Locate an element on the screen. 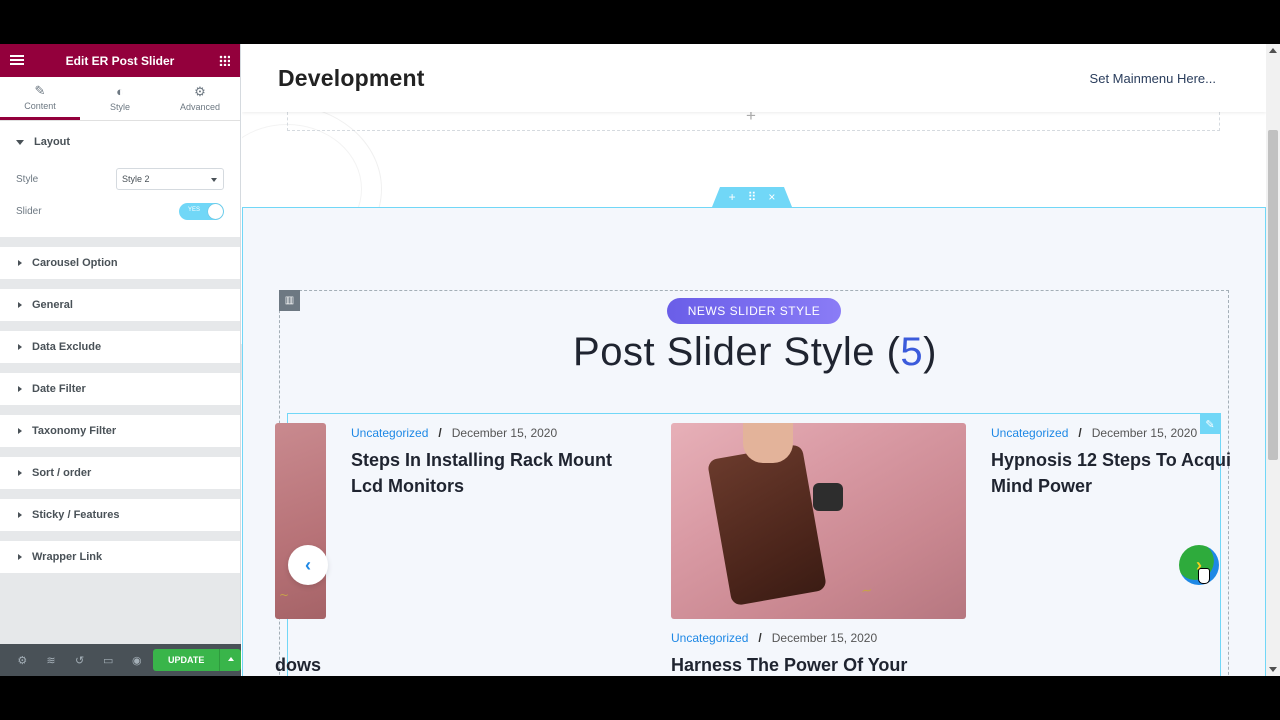  post-title-link: dows is located at coordinates (298, 664).